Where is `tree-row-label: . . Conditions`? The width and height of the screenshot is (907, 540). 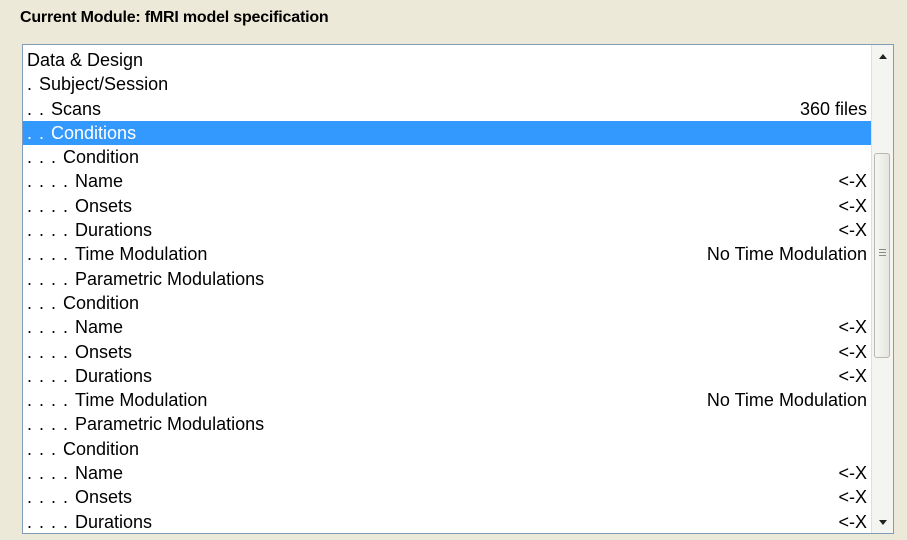 tree-row-label: . . Conditions is located at coordinates (81, 133).